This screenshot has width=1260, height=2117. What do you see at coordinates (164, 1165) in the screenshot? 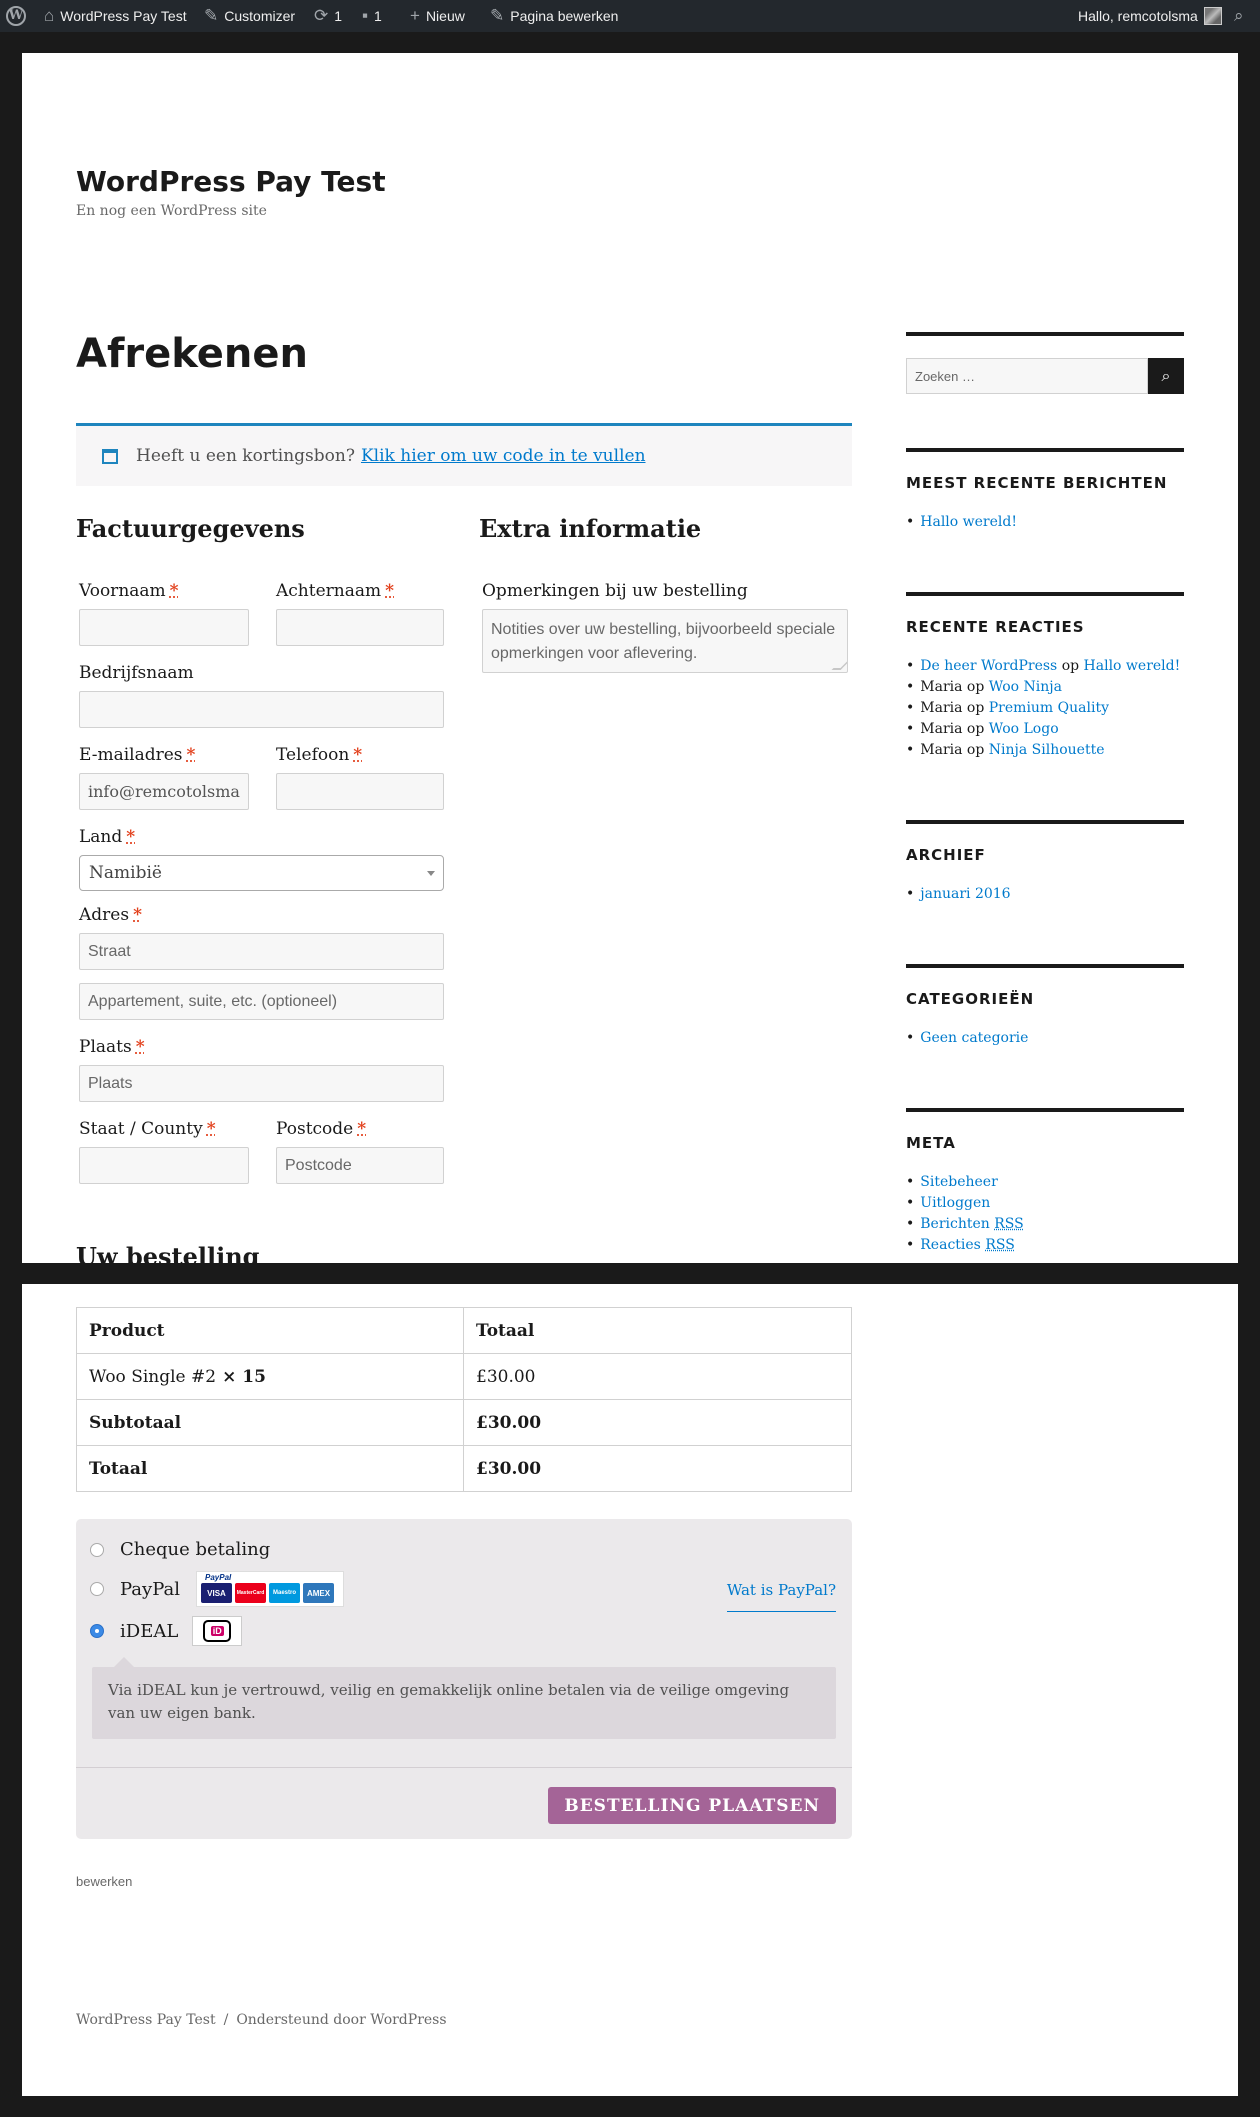
I see `state-input` at bounding box center [164, 1165].